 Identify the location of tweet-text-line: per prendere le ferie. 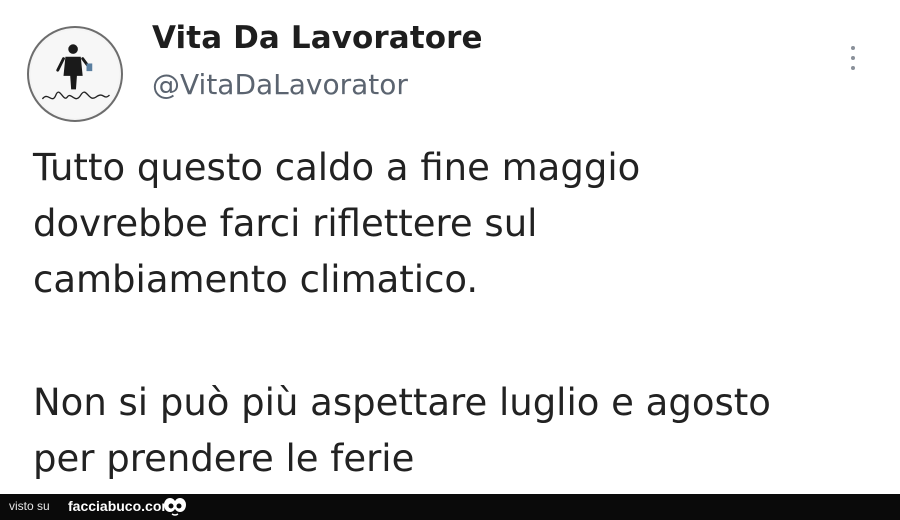
(224, 458).